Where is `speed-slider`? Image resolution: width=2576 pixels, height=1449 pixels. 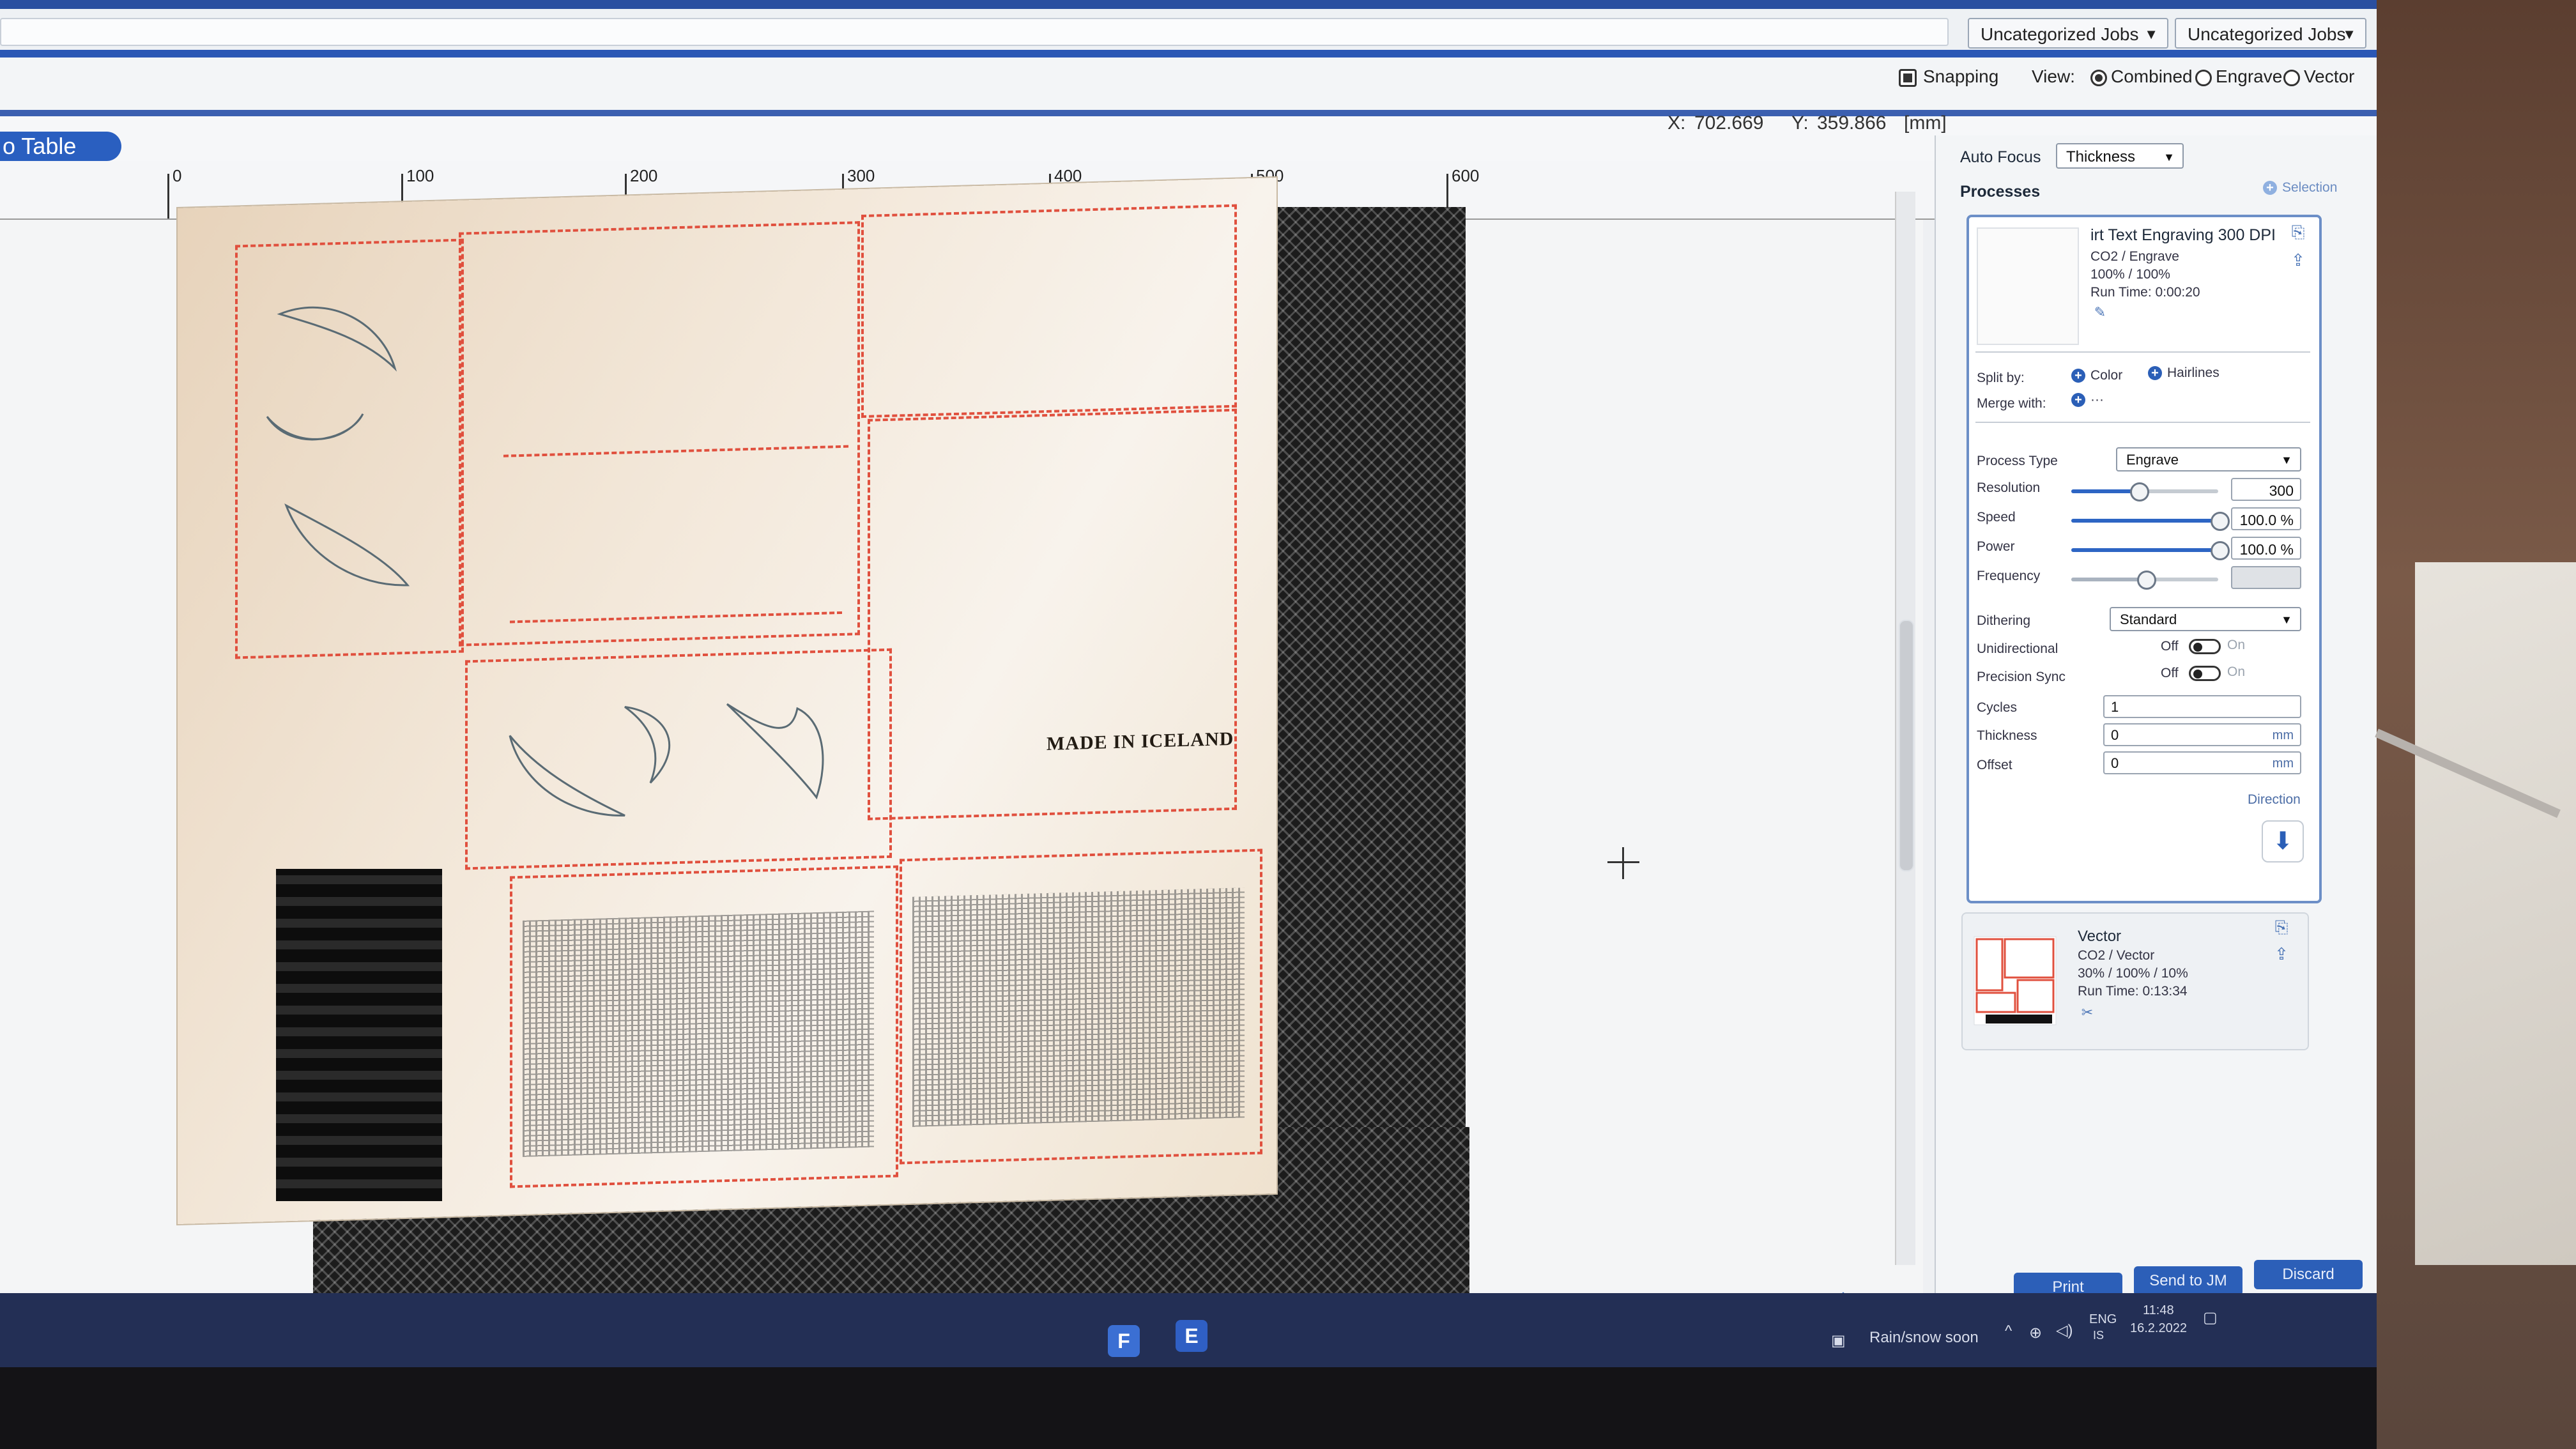
speed-slider is located at coordinates (2150, 521).